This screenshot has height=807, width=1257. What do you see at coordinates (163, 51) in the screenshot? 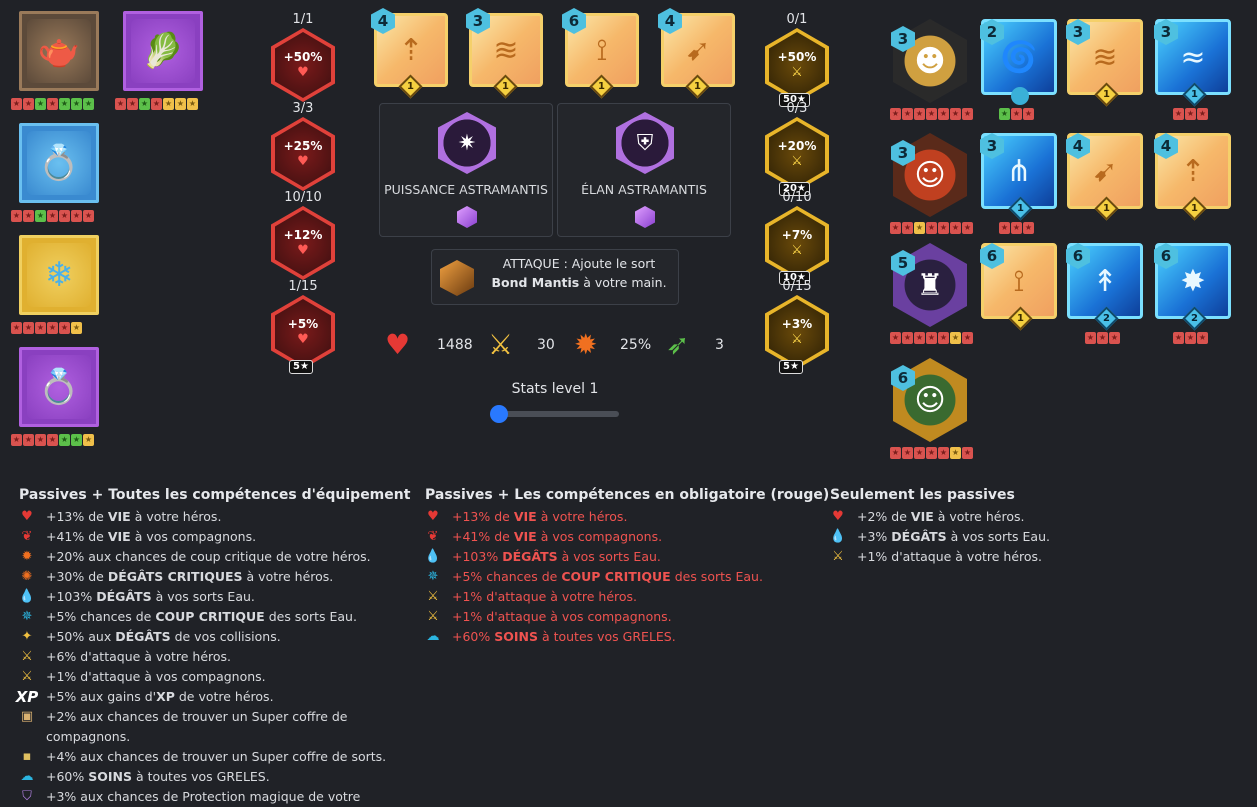
I see `equipment-slot: 🥬` at bounding box center [163, 51].